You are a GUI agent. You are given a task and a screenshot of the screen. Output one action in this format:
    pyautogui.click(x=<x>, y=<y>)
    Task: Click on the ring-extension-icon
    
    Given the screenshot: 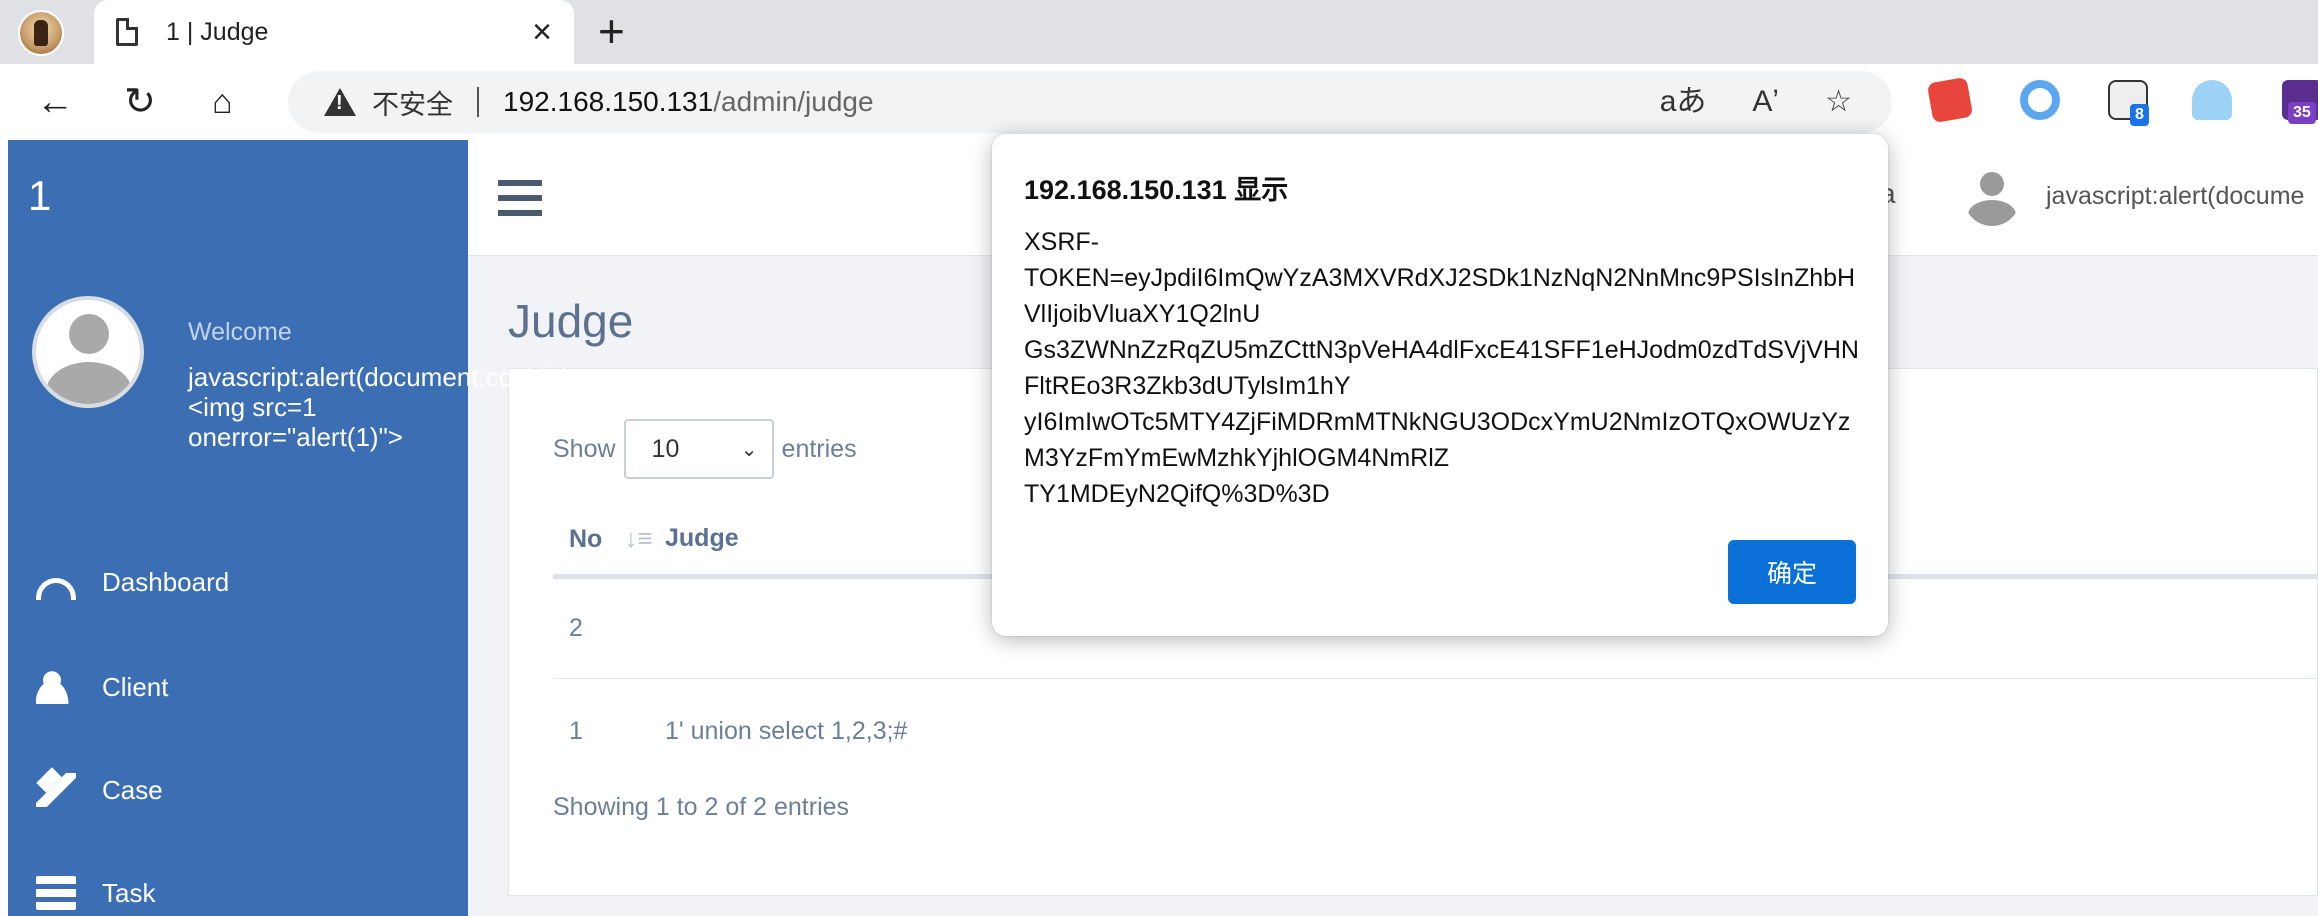 What is the action you would take?
    pyautogui.click(x=2040, y=100)
    